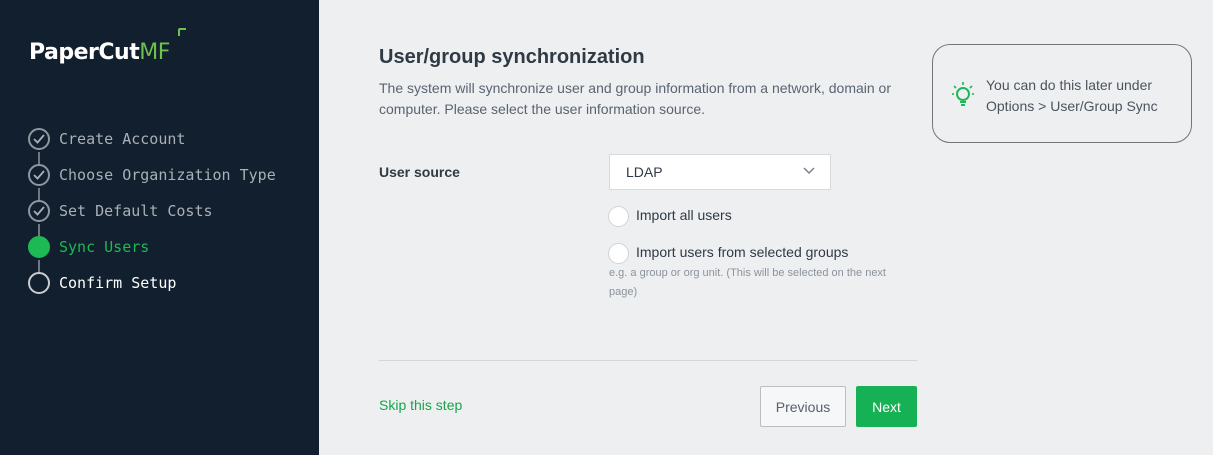 This screenshot has width=1213, height=455. What do you see at coordinates (742, 252) in the screenshot?
I see `radio-label: Import users from selected groups` at bounding box center [742, 252].